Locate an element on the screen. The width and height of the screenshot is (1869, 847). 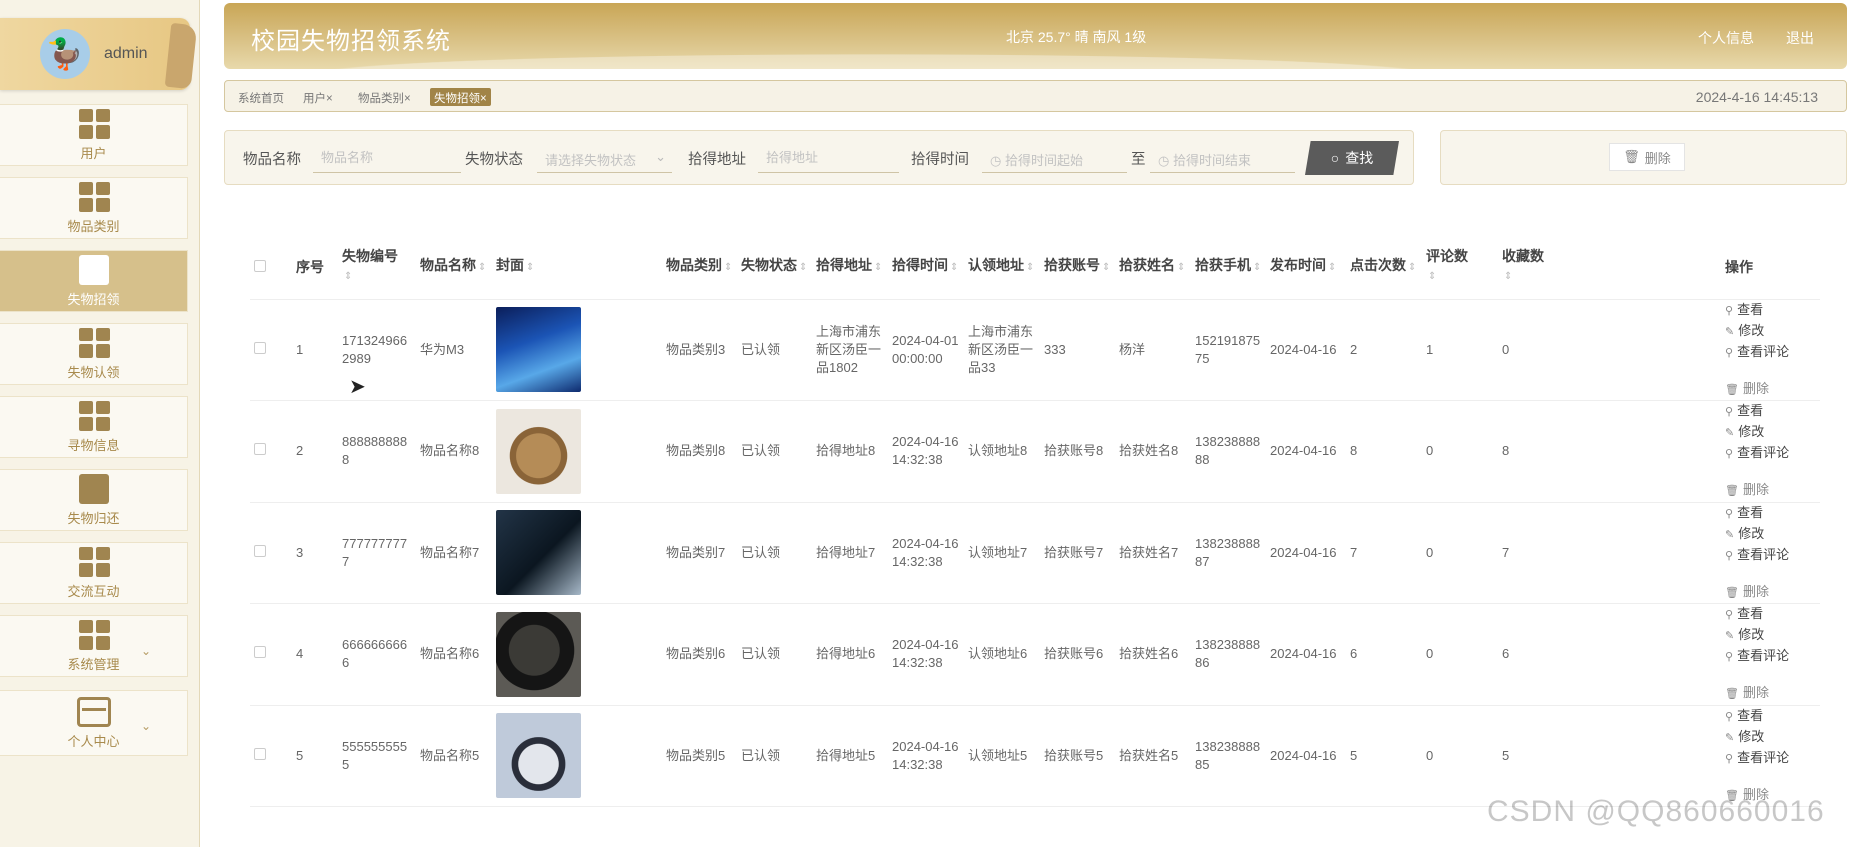
column-header: 拾得时间 ⇕ is located at coordinates (926, 267).